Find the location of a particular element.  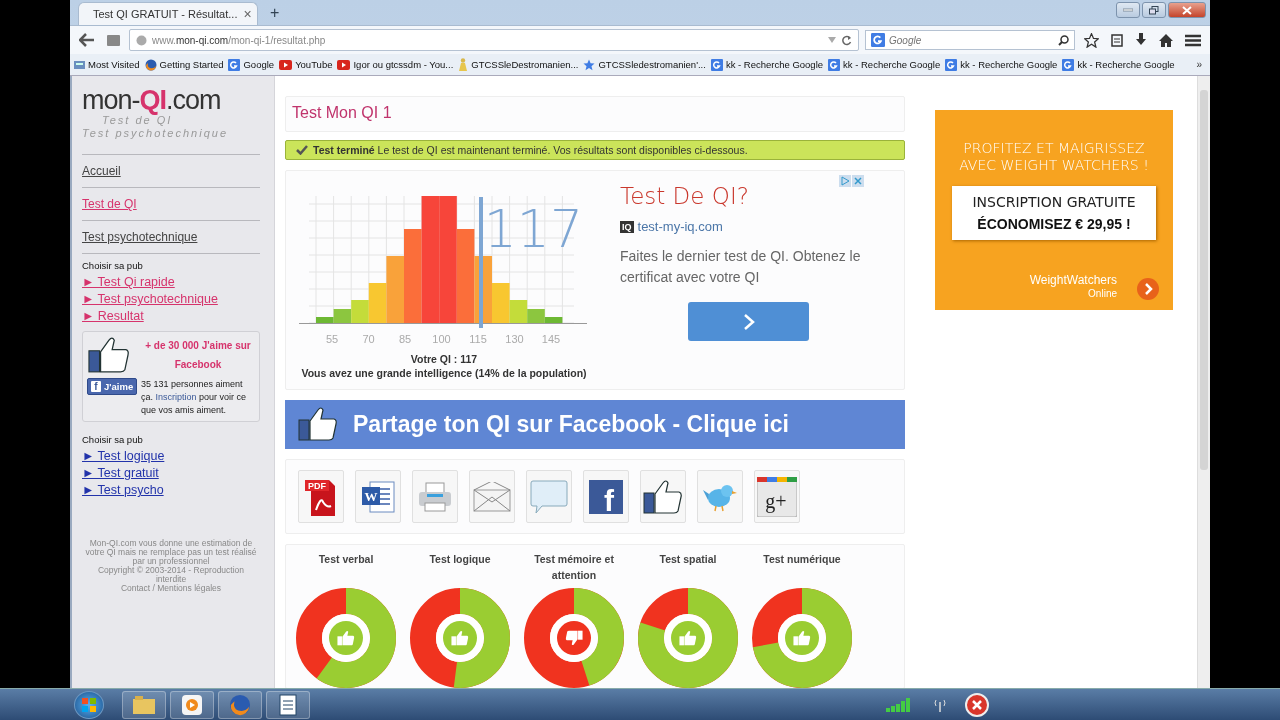

sidebar-nav-link: Accueil is located at coordinates (171, 170).